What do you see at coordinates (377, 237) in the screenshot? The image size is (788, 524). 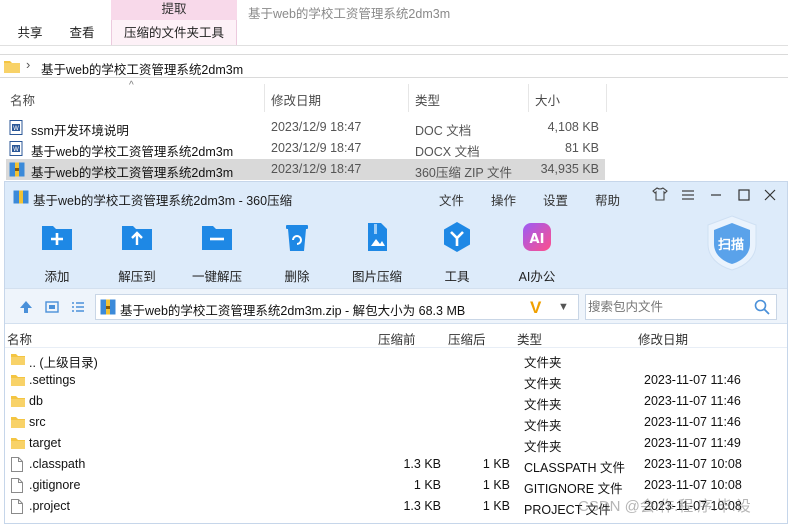 I see `image-compress-icon` at bounding box center [377, 237].